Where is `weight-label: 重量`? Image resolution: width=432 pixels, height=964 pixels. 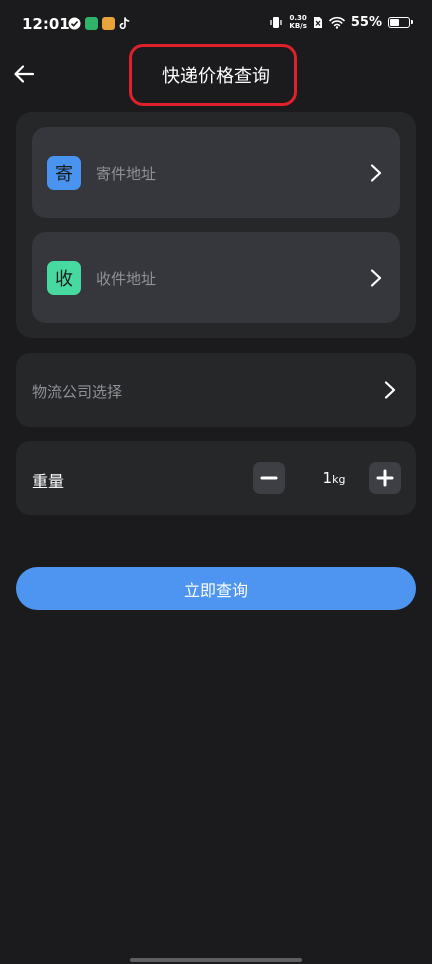
weight-label: 重量 is located at coordinates (48, 481).